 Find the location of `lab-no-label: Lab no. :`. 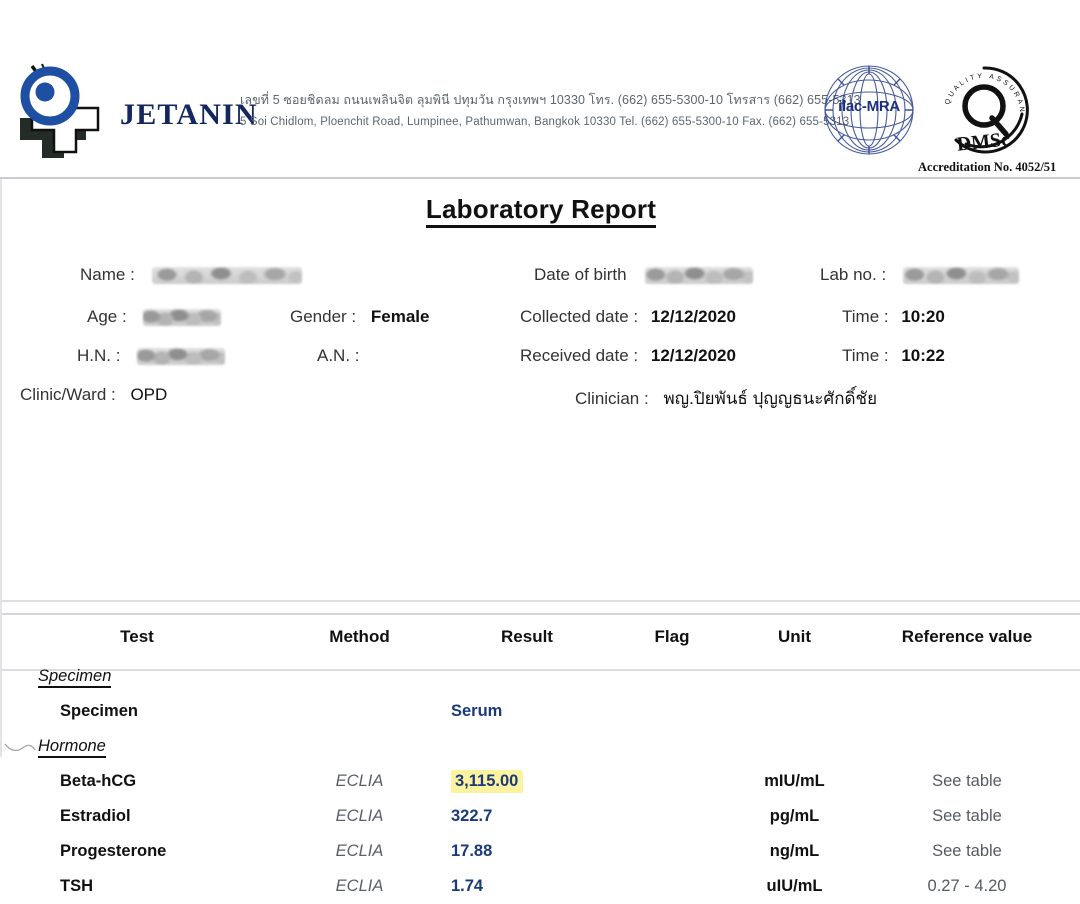

lab-no-label: Lab no. : is located at coordinates (853, 274).